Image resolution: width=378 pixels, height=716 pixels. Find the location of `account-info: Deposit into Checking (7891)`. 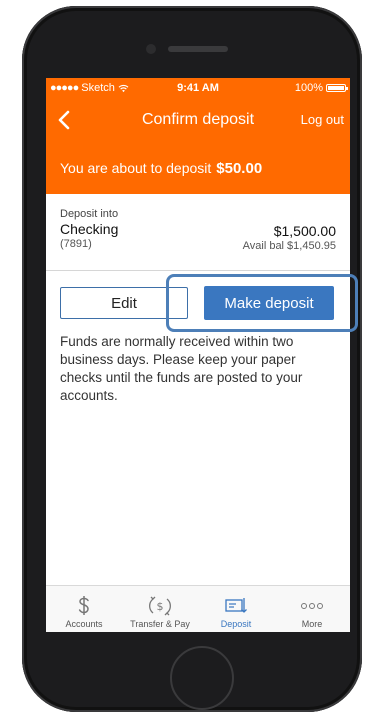

account-info: Deposit into Checking (7891) is located at coordinates (89, 229).